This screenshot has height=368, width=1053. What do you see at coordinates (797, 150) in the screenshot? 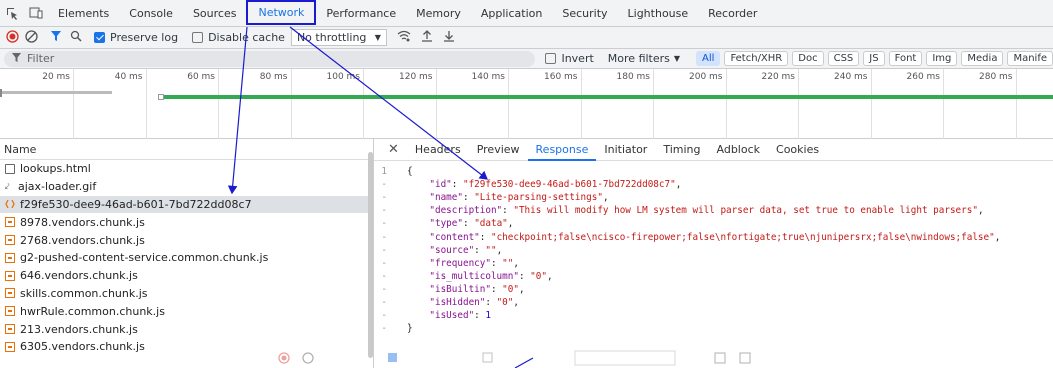
I see `detail-tab-cookies: Cookies` at bounding box center [797, 150].